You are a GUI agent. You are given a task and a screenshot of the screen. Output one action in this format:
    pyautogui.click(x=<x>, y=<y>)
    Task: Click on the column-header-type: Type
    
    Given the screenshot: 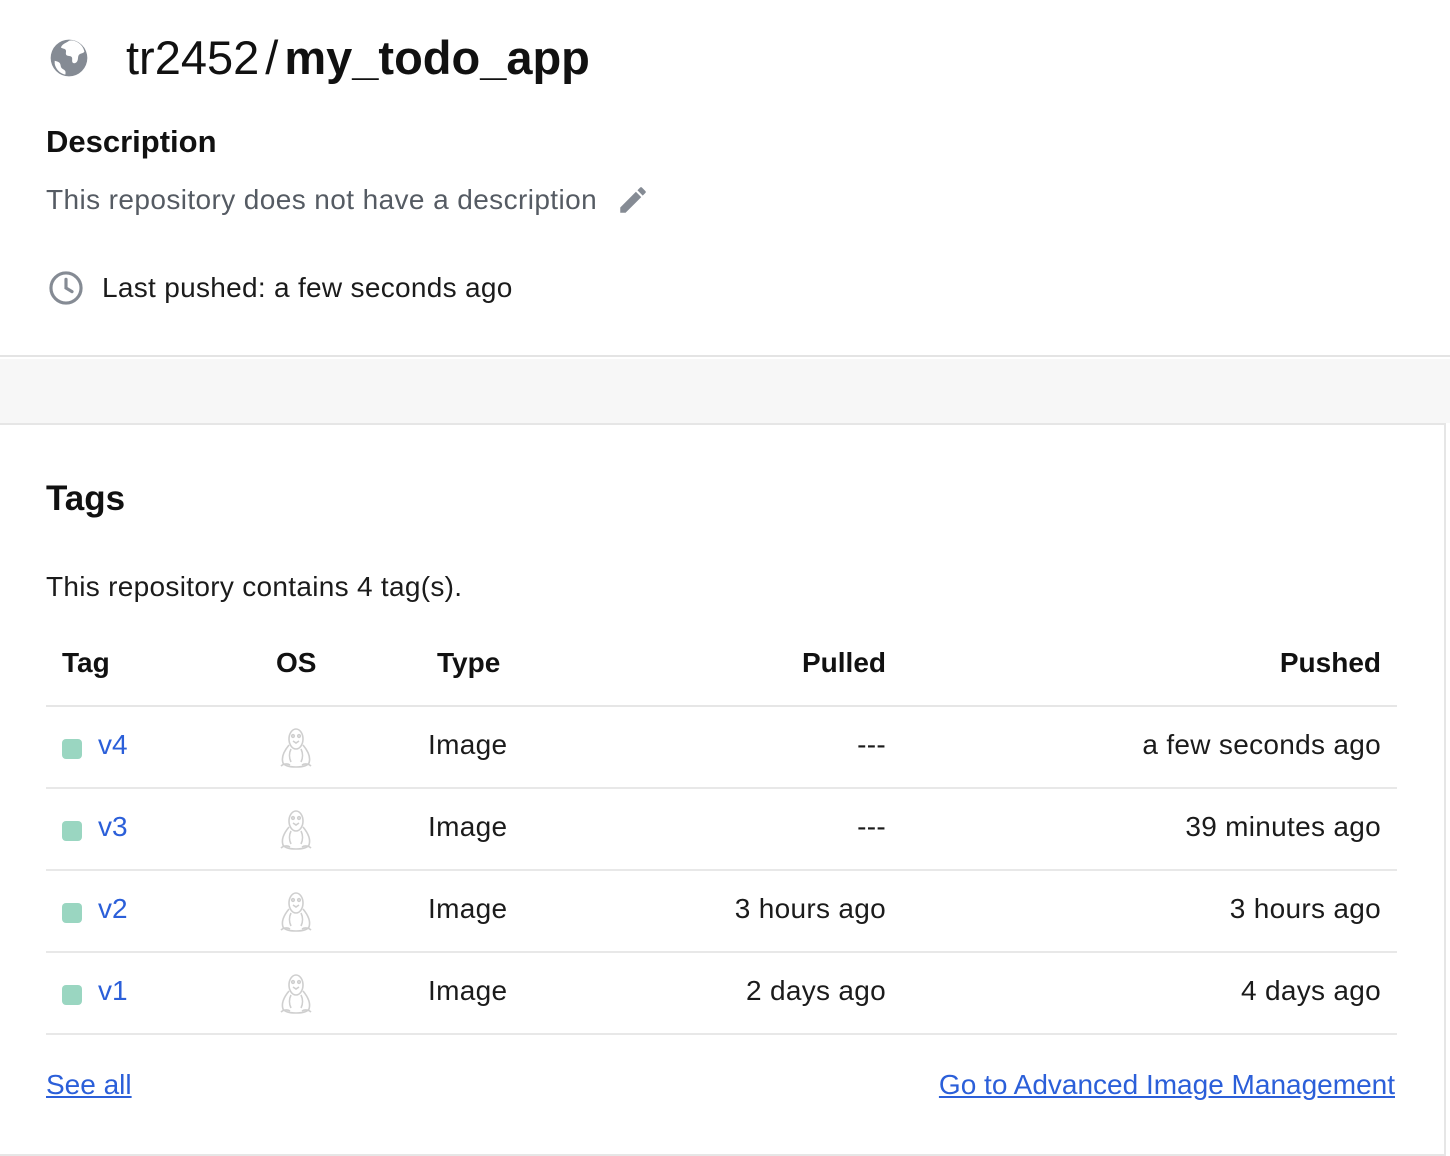 What is the action you would take?
    pyautogui.click(x=469, y=662)
    